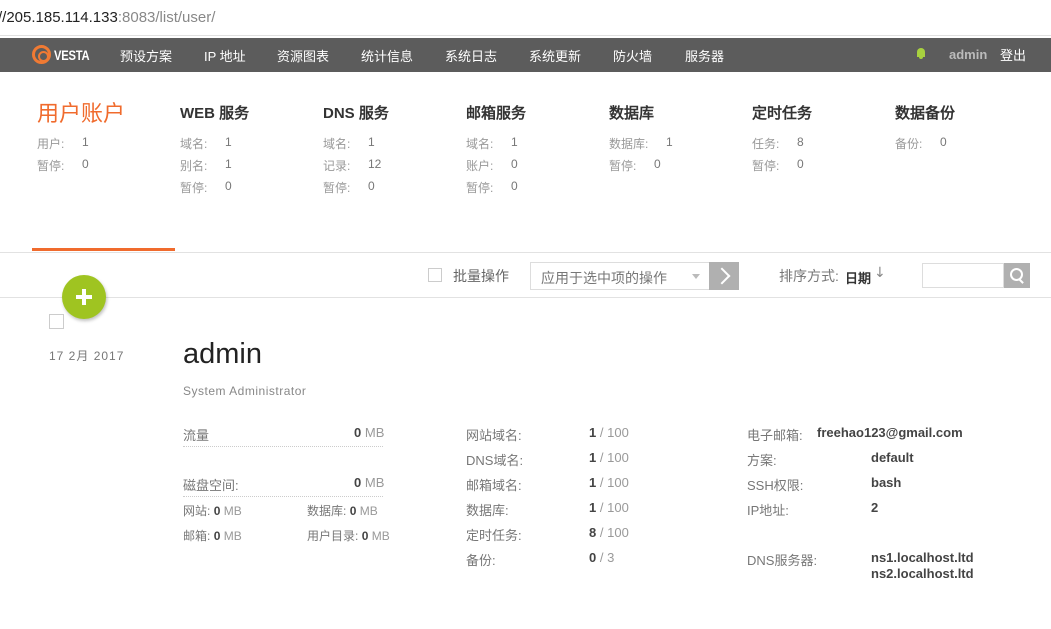 This screenshot has width=1051, height=629. I want to click on limit-label: 网站域名:, so click(494, 435).